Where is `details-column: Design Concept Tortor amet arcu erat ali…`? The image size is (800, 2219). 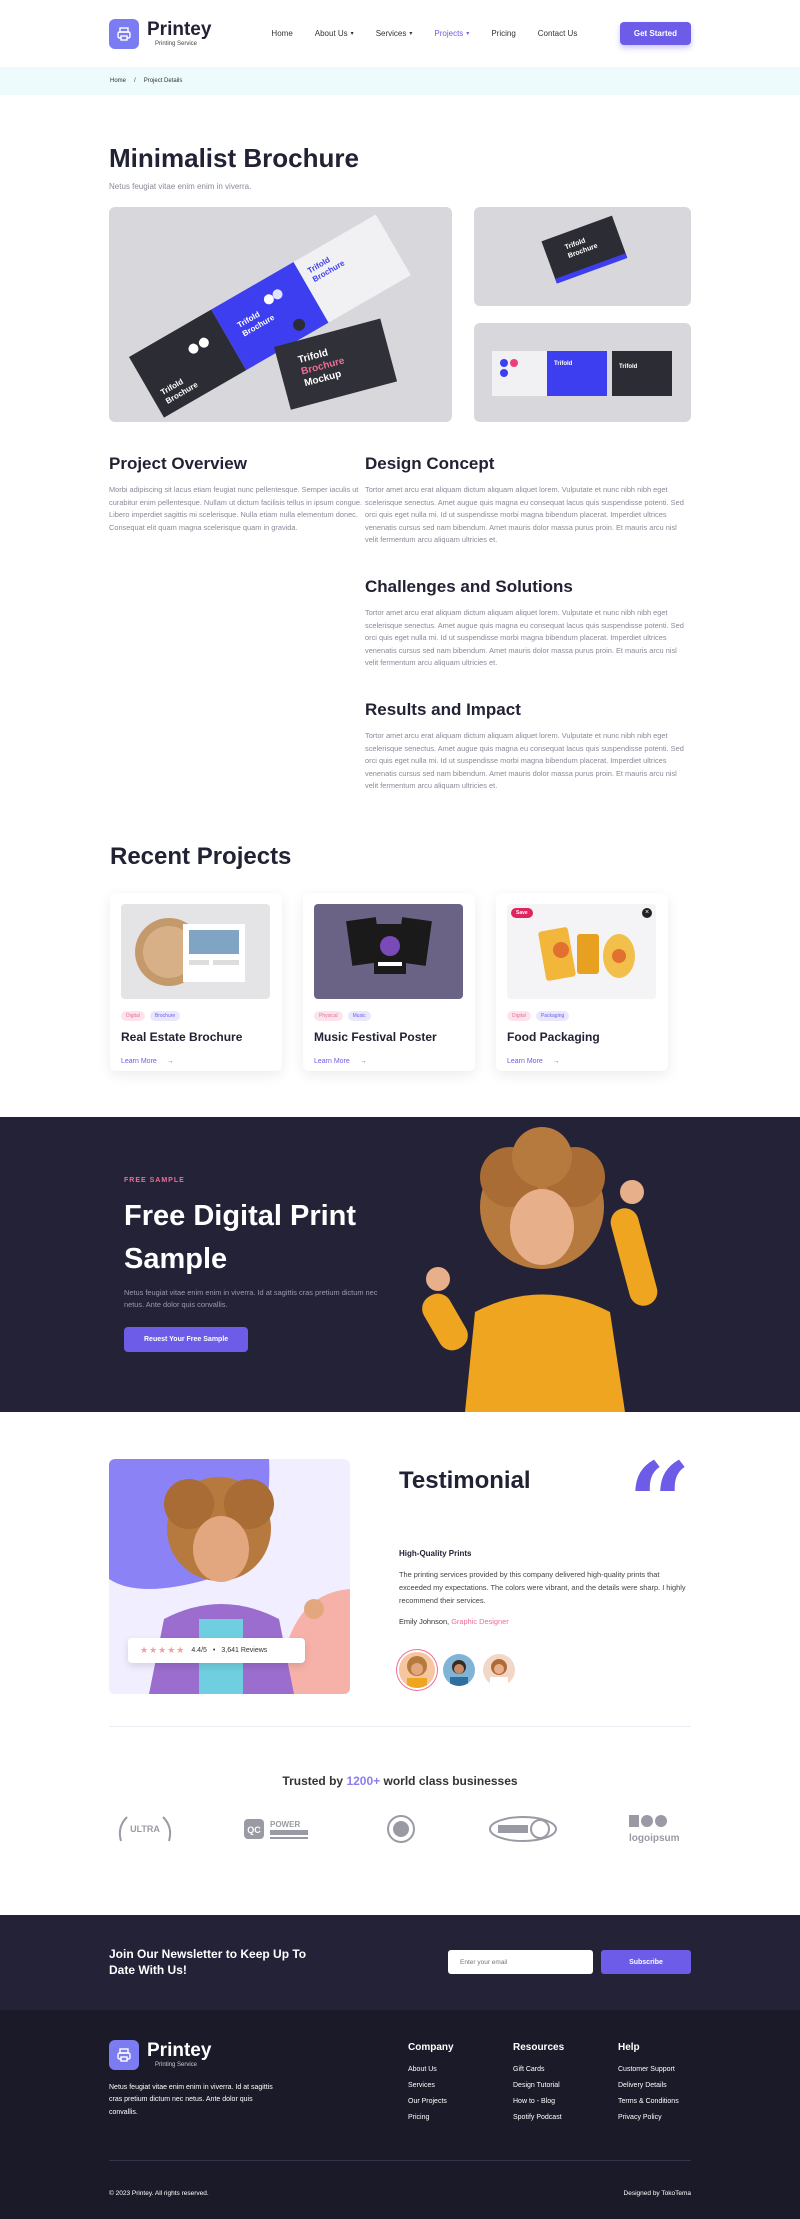
details-column: Design Concept Tortor amet arcu erat ali… is located at coordinates (527, 623).